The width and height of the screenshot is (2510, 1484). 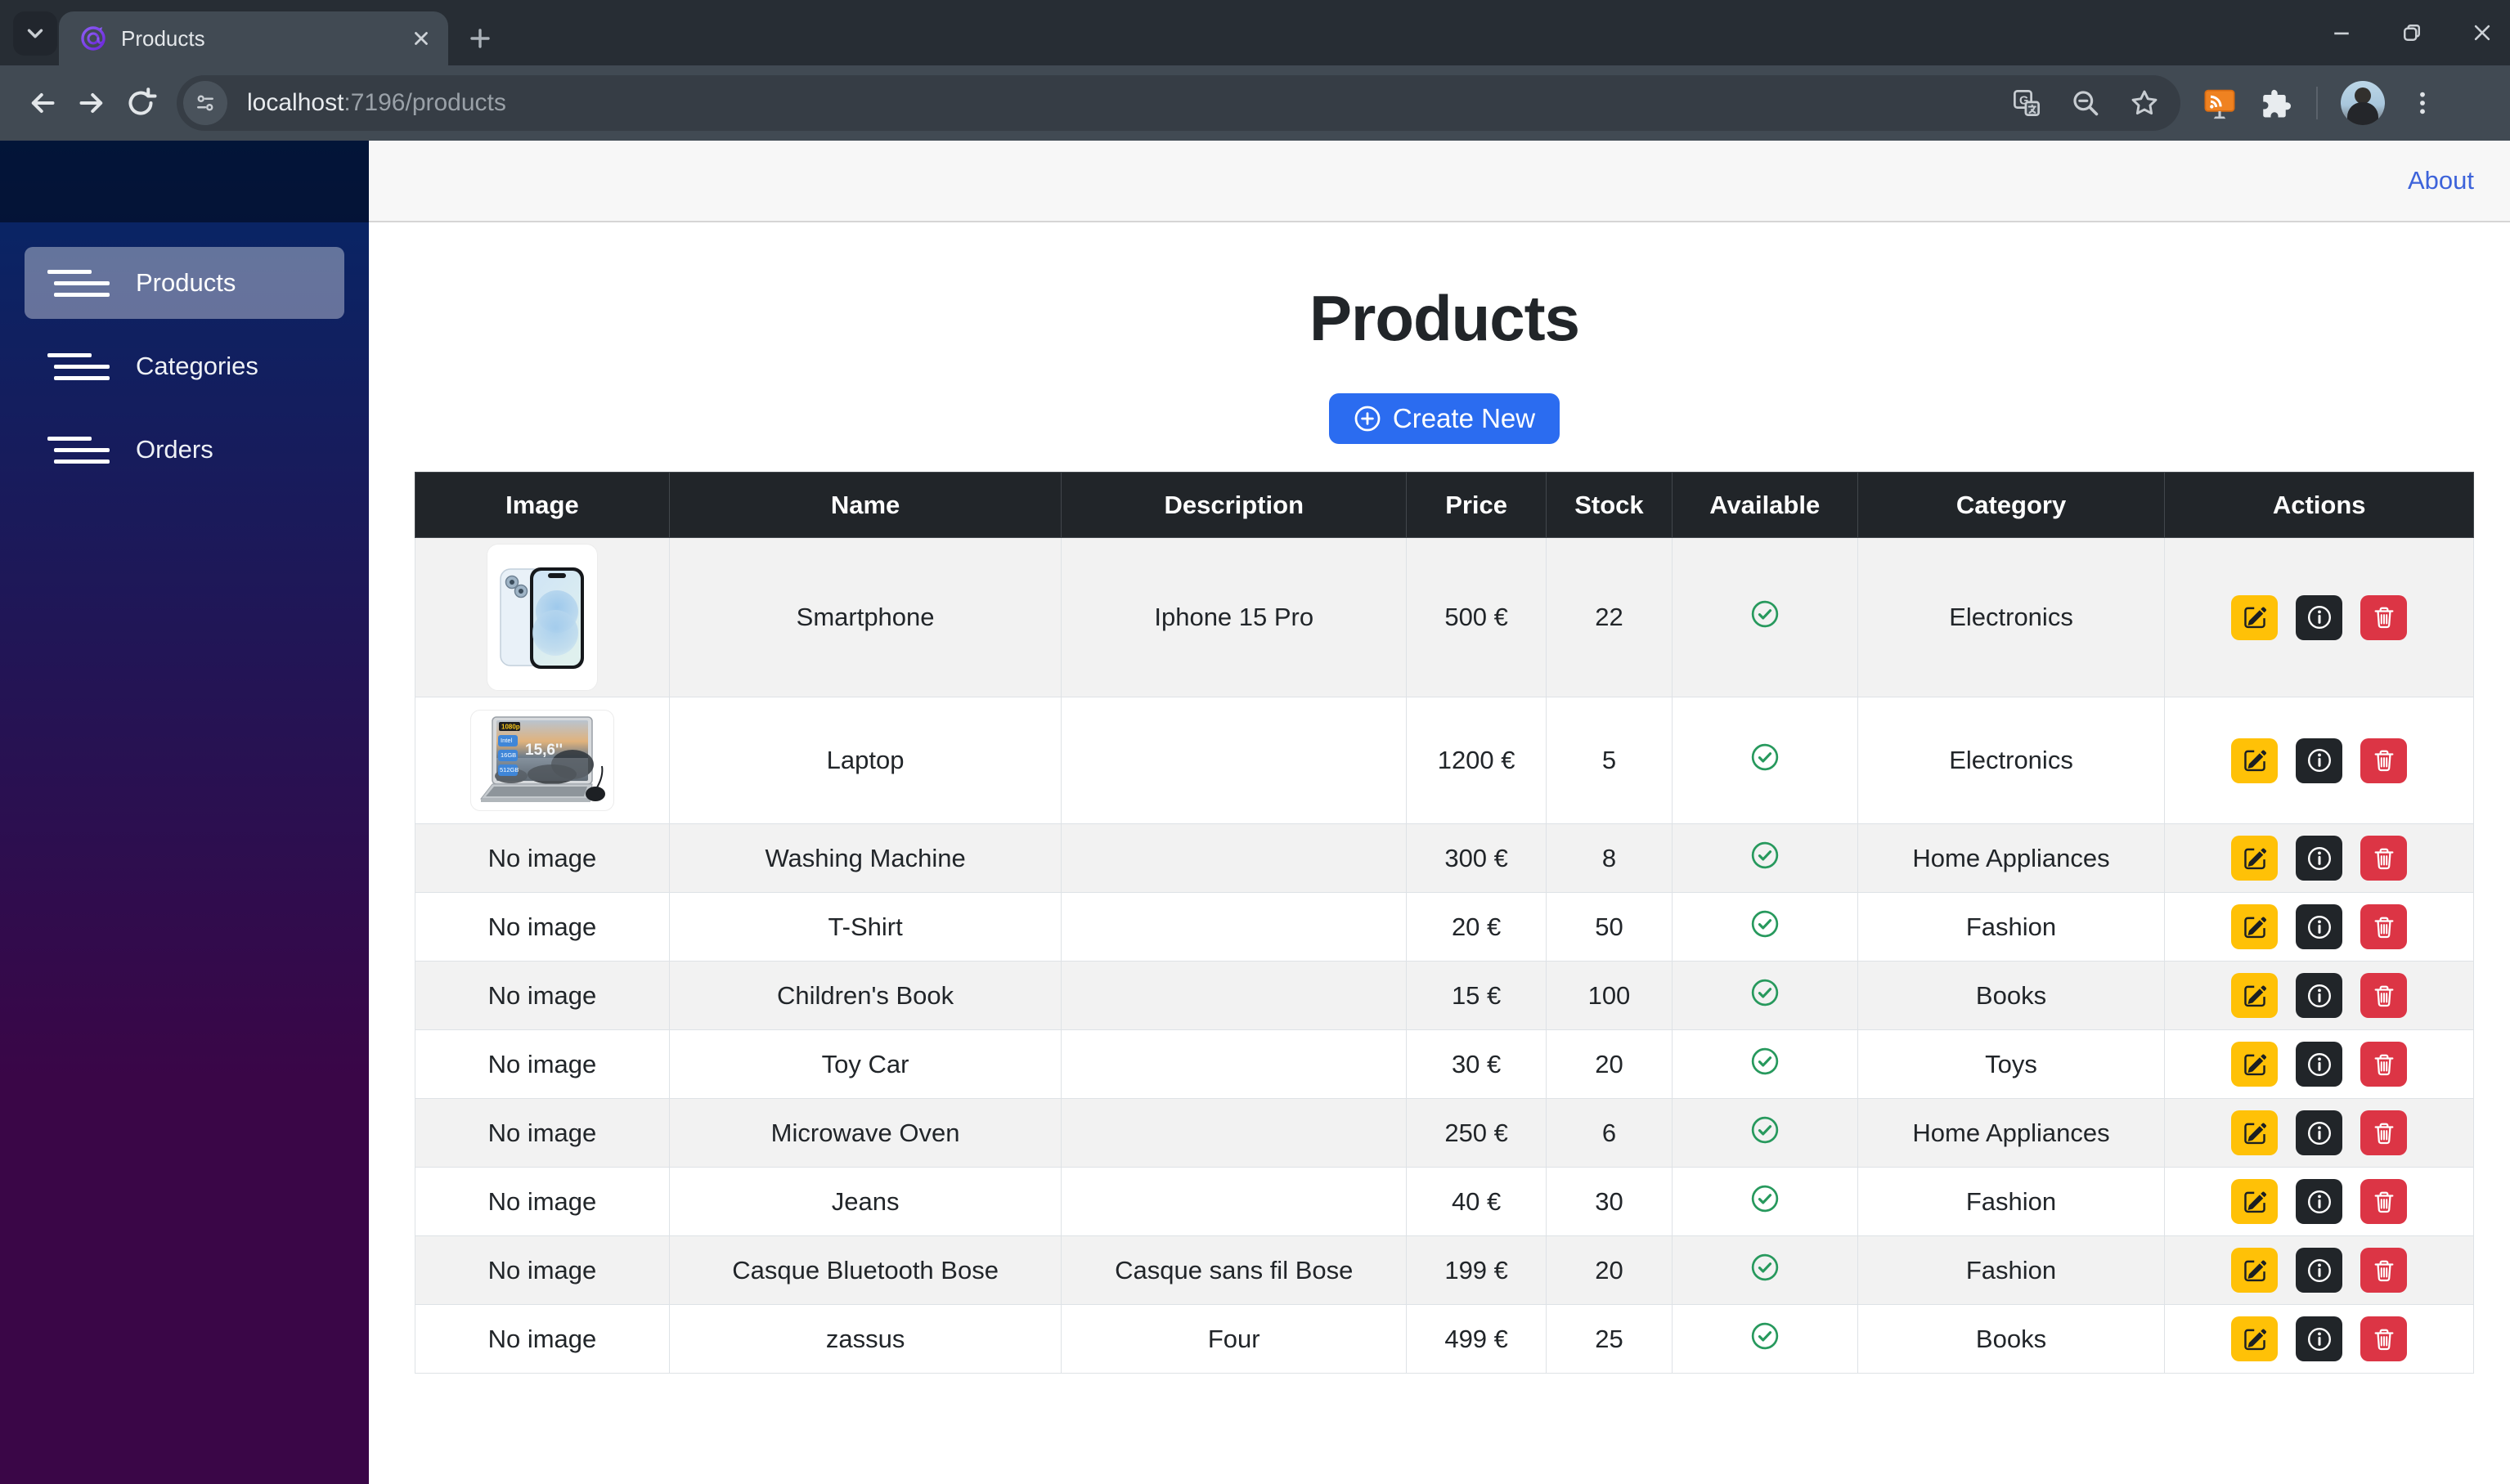 I want to click on about-link: About, so click(x=2441, y=180).